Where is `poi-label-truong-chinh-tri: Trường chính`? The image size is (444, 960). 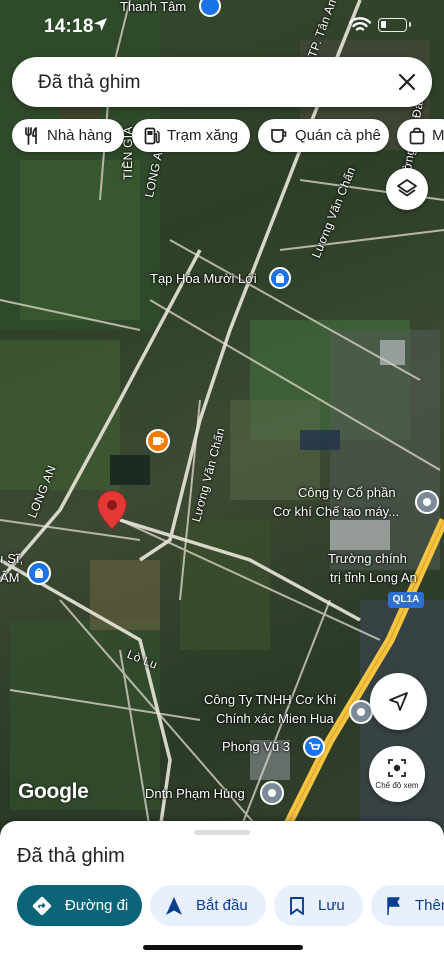
poi-label-truong-chinh-tri: Trường chính is located at coordinates (367, 559).